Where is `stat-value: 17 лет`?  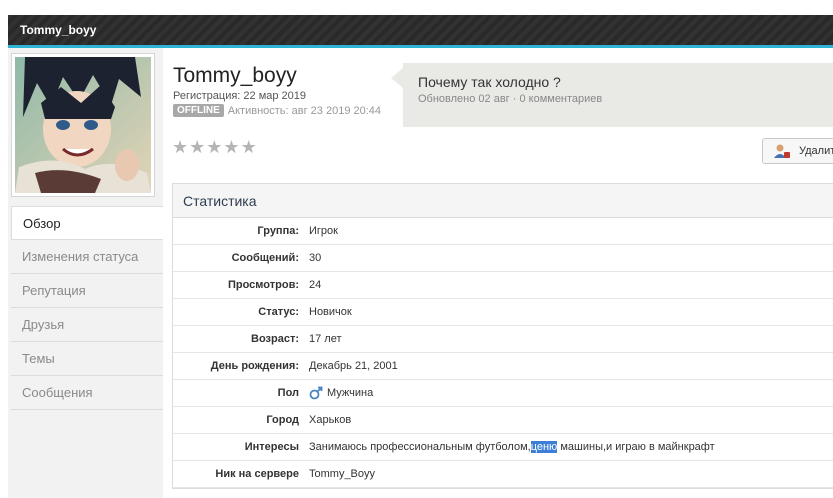 stat-value: 17 лет is located at coordinates (325, 339).